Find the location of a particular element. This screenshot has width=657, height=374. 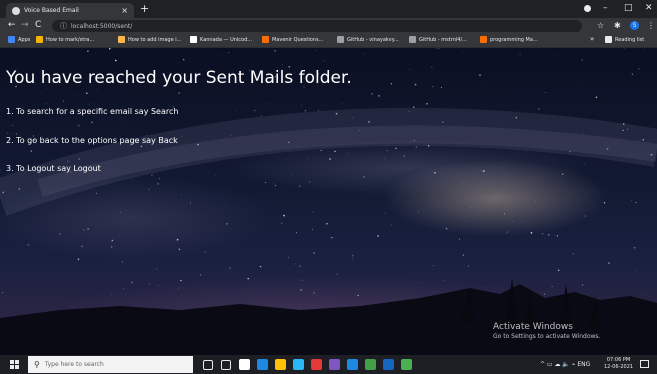

url-text: localhost:5000/sent/ is located at coordinates (101, 26).